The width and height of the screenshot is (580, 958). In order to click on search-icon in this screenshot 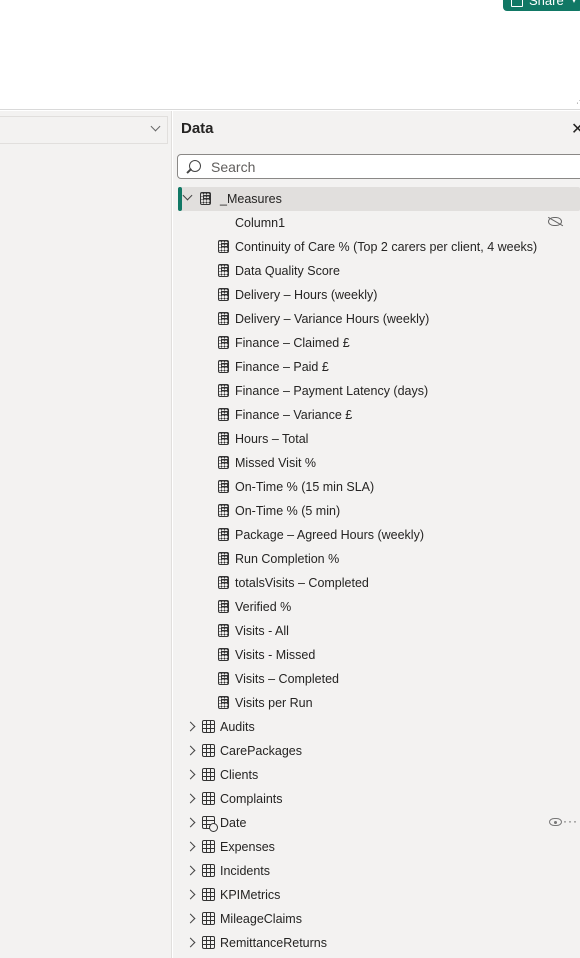, I will do `click(195, 166)`.